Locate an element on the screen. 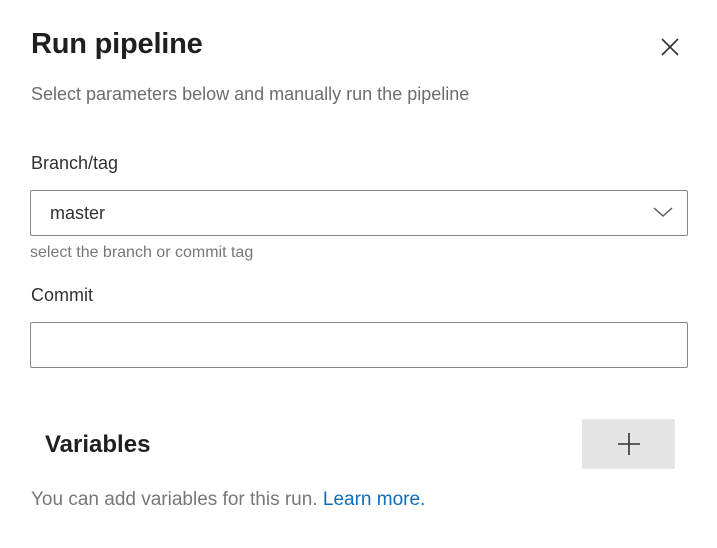  add-variable-button is located at coordinates (628, 444).